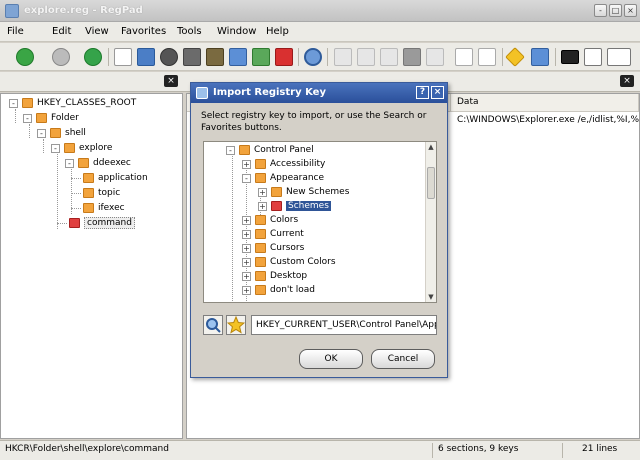 This screenshot has width=640, height=460. I want to click on delete-icon, so click(412, 57).